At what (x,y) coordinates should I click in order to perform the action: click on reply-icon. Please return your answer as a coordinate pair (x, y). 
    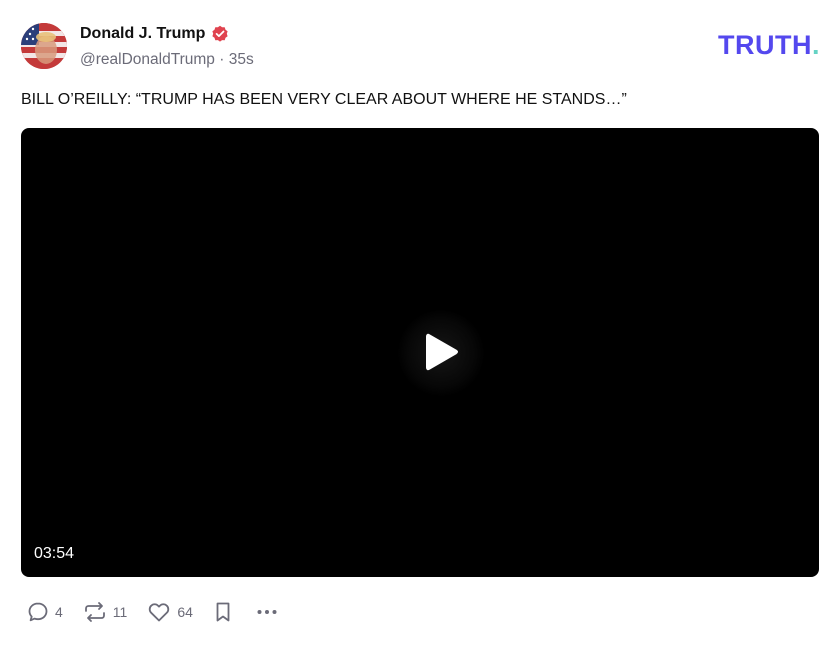
    Looking at the image, I should click on (38, 612).